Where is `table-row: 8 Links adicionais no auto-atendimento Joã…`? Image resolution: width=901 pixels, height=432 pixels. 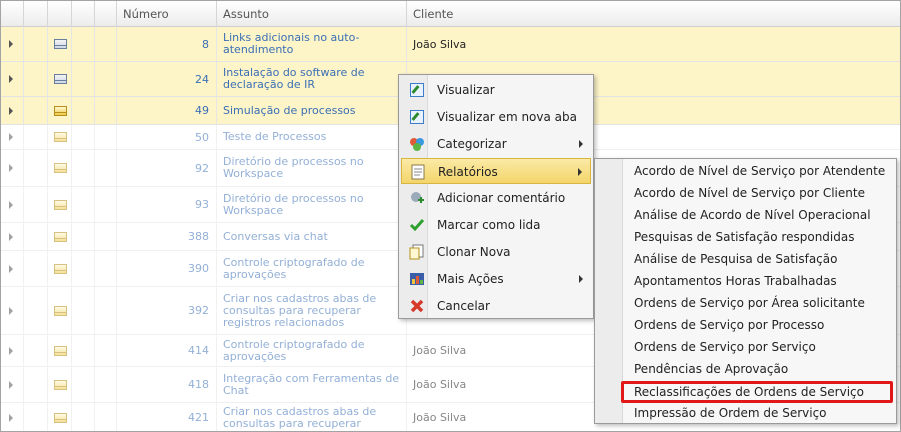 table-row: 8 Links adicionais no auto-atendimento Joã… is located at coordinates (450, 44).